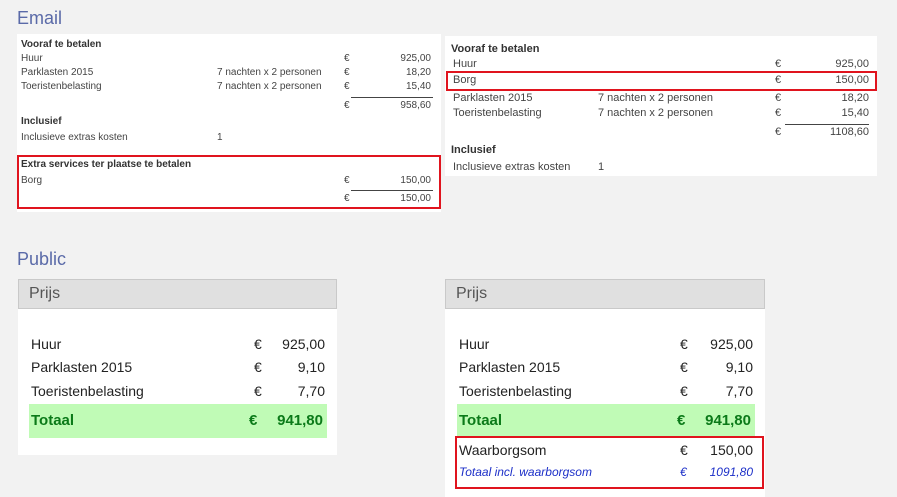 The height and width of the screenshot is (497, 897). I want to click on highlight-borg-row, so click(661, 81).